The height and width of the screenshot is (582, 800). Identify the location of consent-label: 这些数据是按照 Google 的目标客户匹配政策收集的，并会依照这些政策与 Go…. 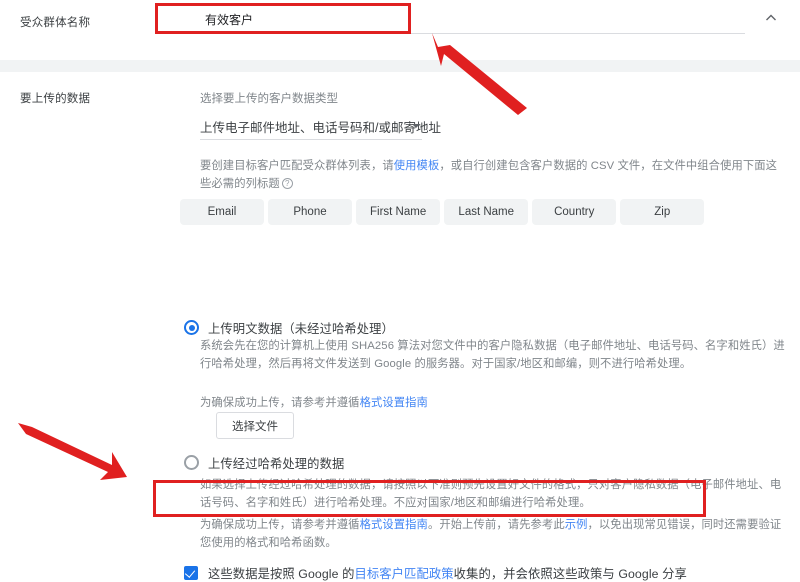
(447, 573).